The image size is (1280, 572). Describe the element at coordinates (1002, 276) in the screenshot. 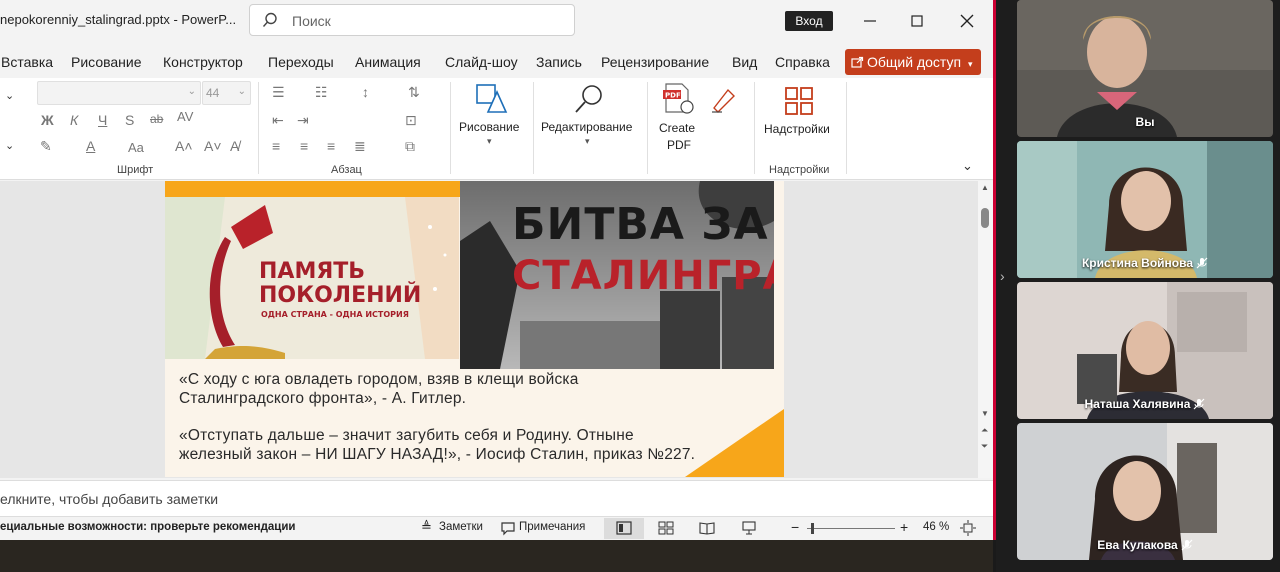

I see `chevron-right-icon: ›` at that location.